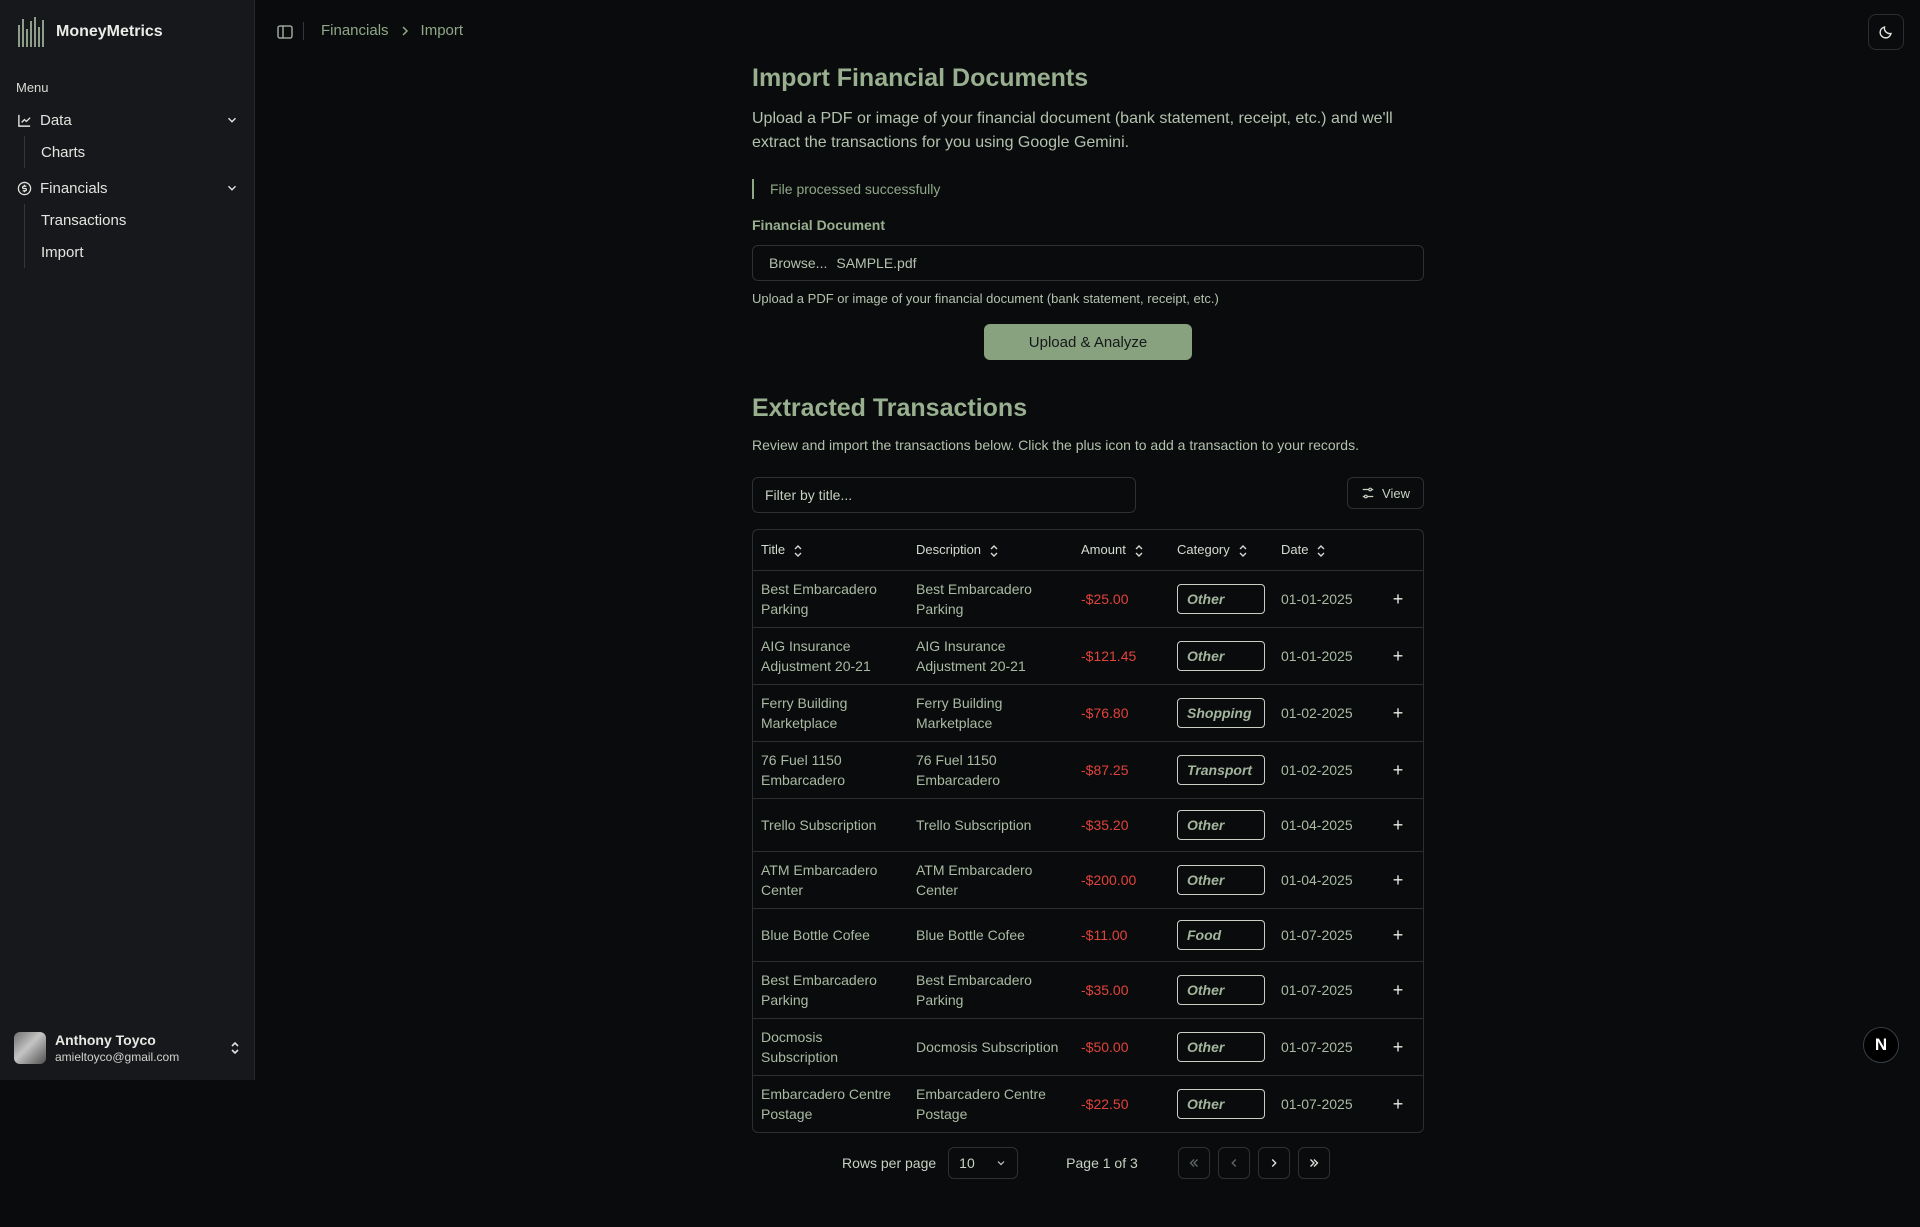 The width and height of the screenshot is (1920, 1227). Describe the element at coordinates (967, 1163) in the screenshot. I see `rows-per-page-value: 10` at that location.